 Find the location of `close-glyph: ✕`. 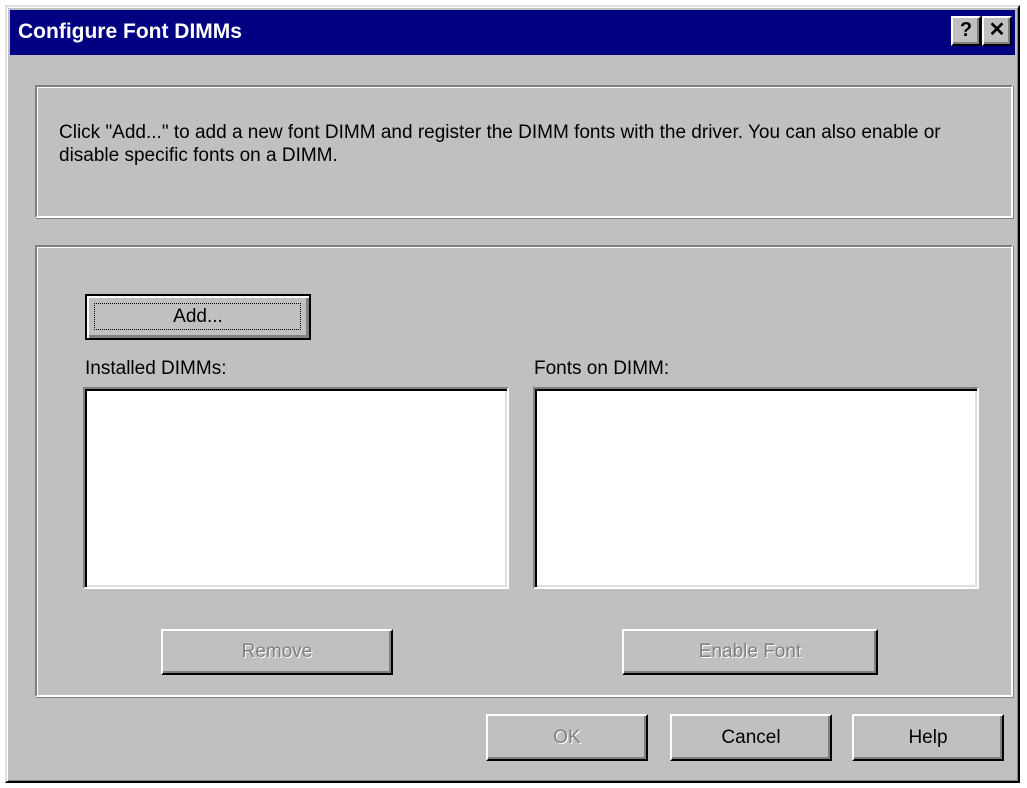

close-glyph: ✕ is located at coordinates (997, 30).